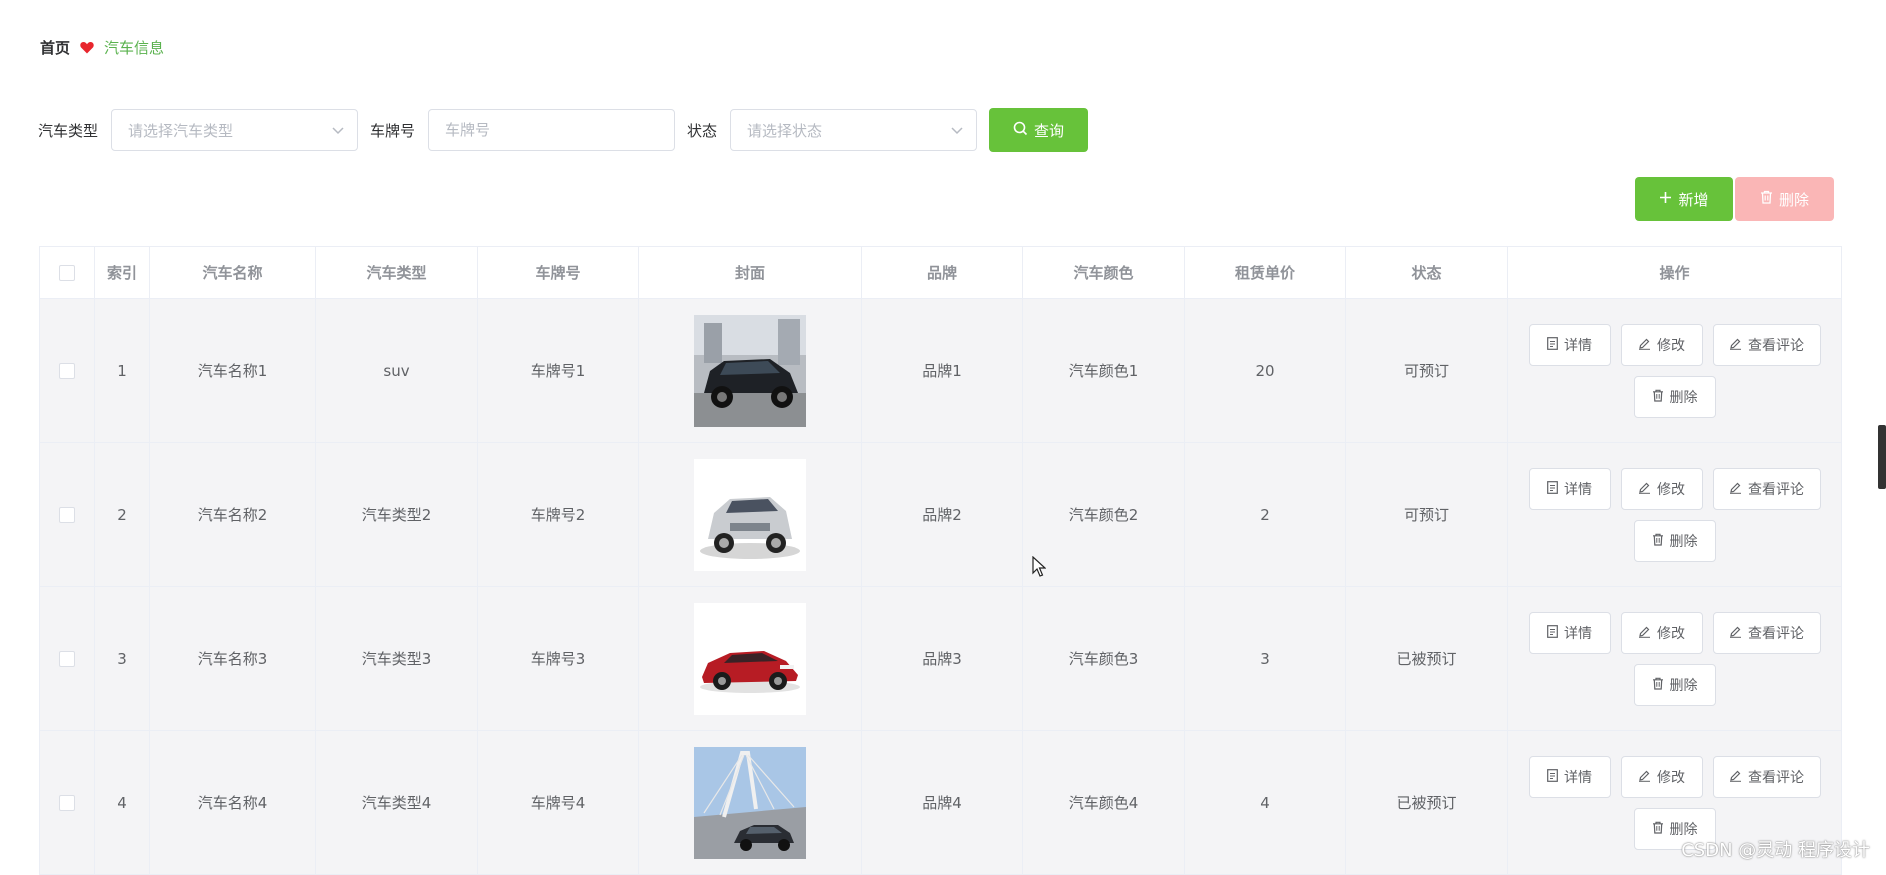 Image resolution: width=1886 pixels, height=875 pixels. Describe the element at coordinates (1426, 370) in the screenshot. I see `cell-status: 可预订` at that location.